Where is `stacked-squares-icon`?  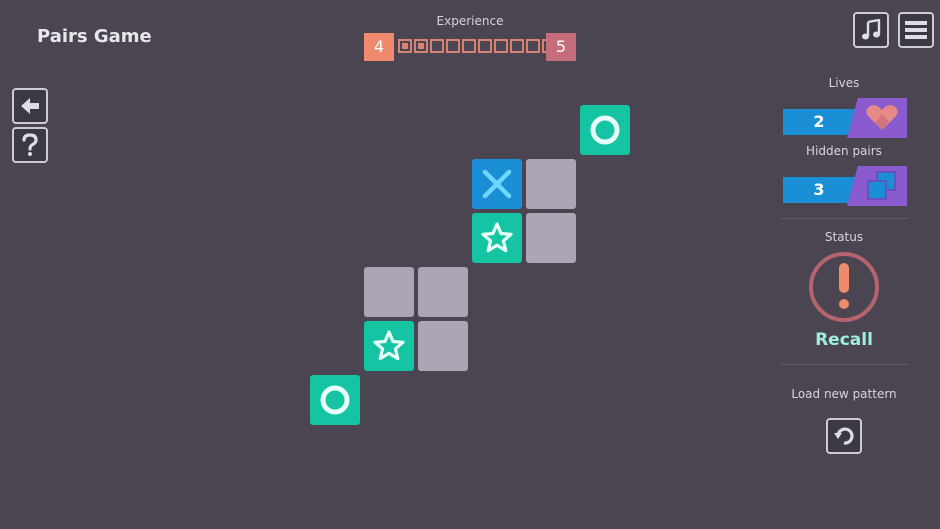
stacked-squares-icon is located at coordinates (881, 185).